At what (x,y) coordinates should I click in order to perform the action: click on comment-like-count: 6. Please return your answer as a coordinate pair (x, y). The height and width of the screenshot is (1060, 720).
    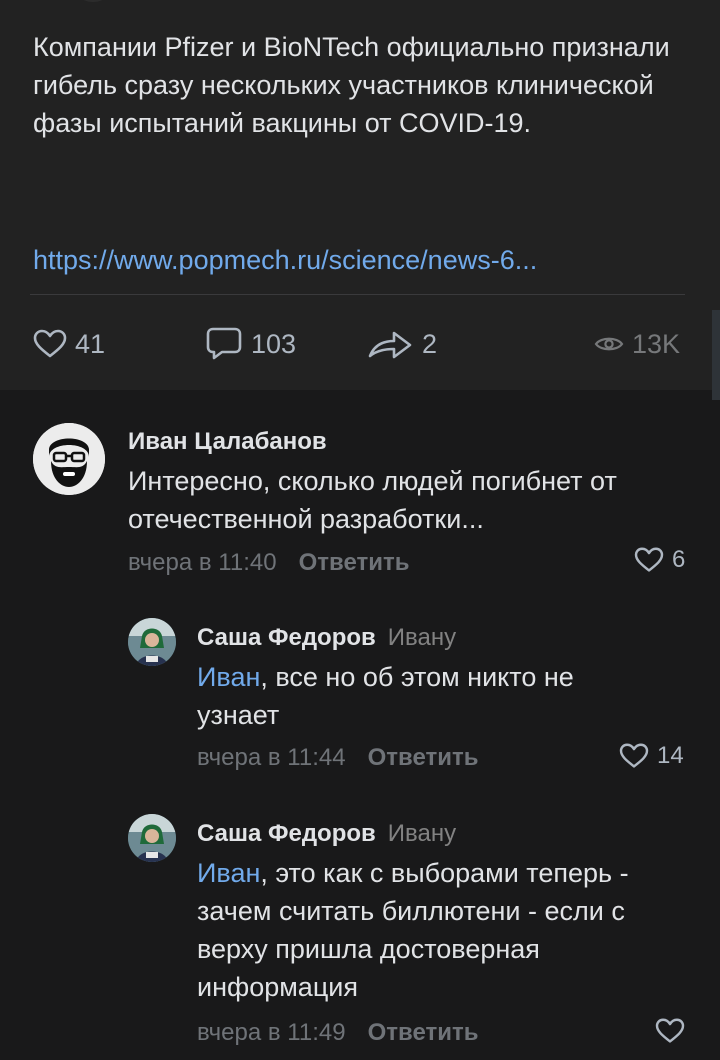
    Looking at the image, I should click on (679, 559).